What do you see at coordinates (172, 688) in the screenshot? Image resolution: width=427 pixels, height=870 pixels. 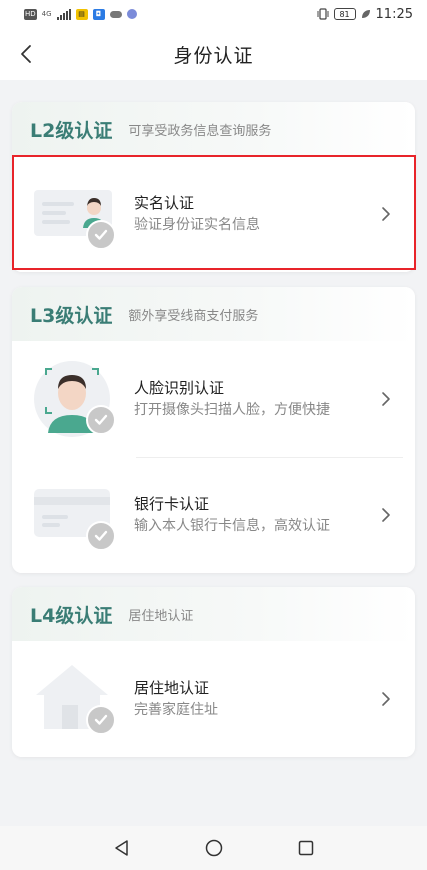 I see `item-title: 居住地认证` at bounding box center [172, 688].